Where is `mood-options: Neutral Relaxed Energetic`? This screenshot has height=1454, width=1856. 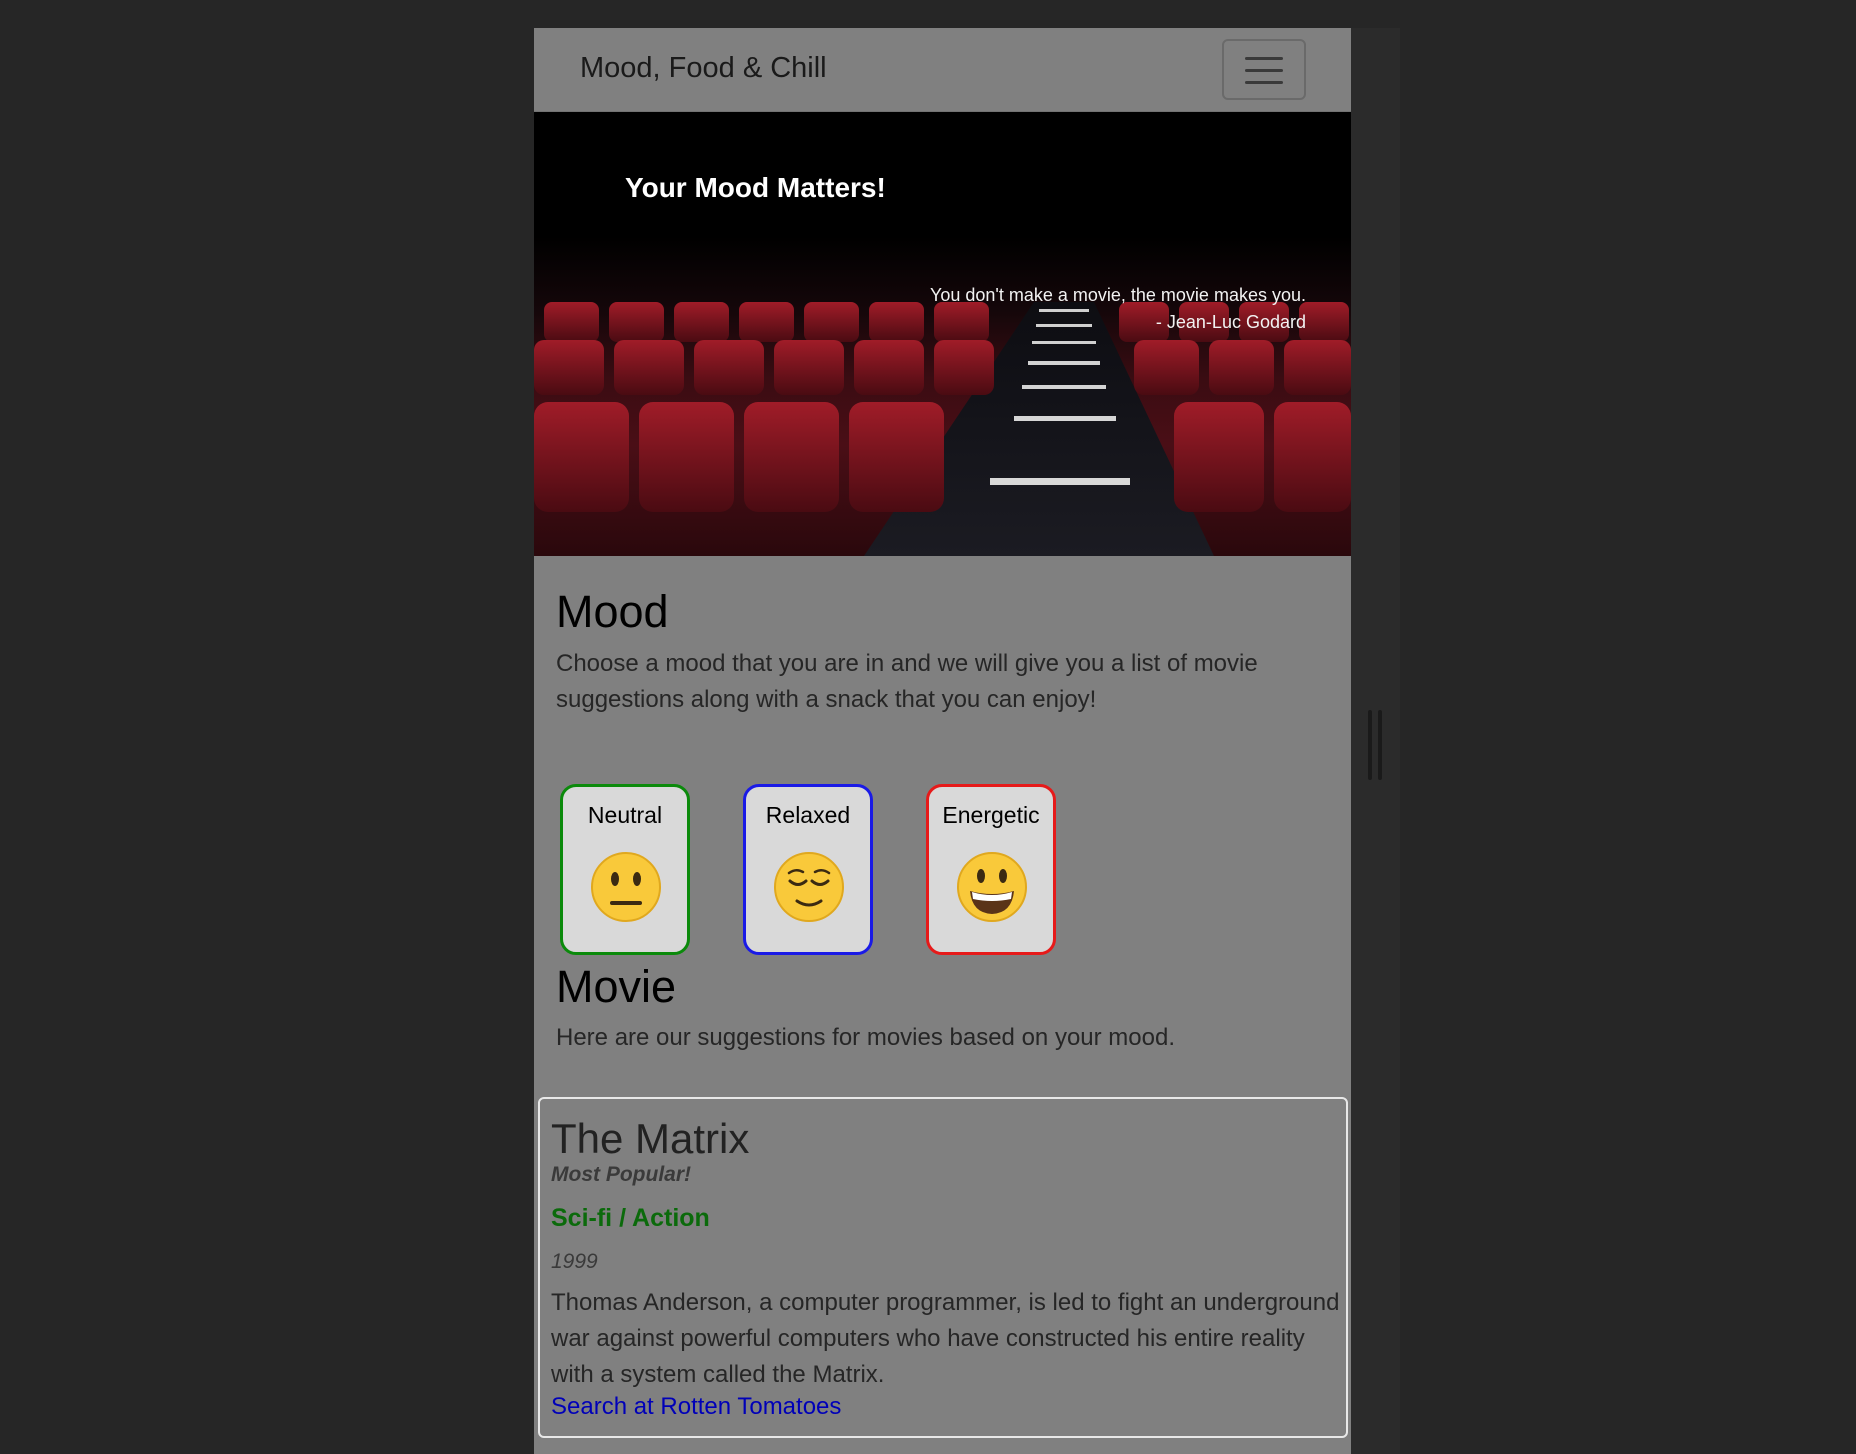
mood-options: Neutral Relaxed Energetic is located at coordinates (950, 871).